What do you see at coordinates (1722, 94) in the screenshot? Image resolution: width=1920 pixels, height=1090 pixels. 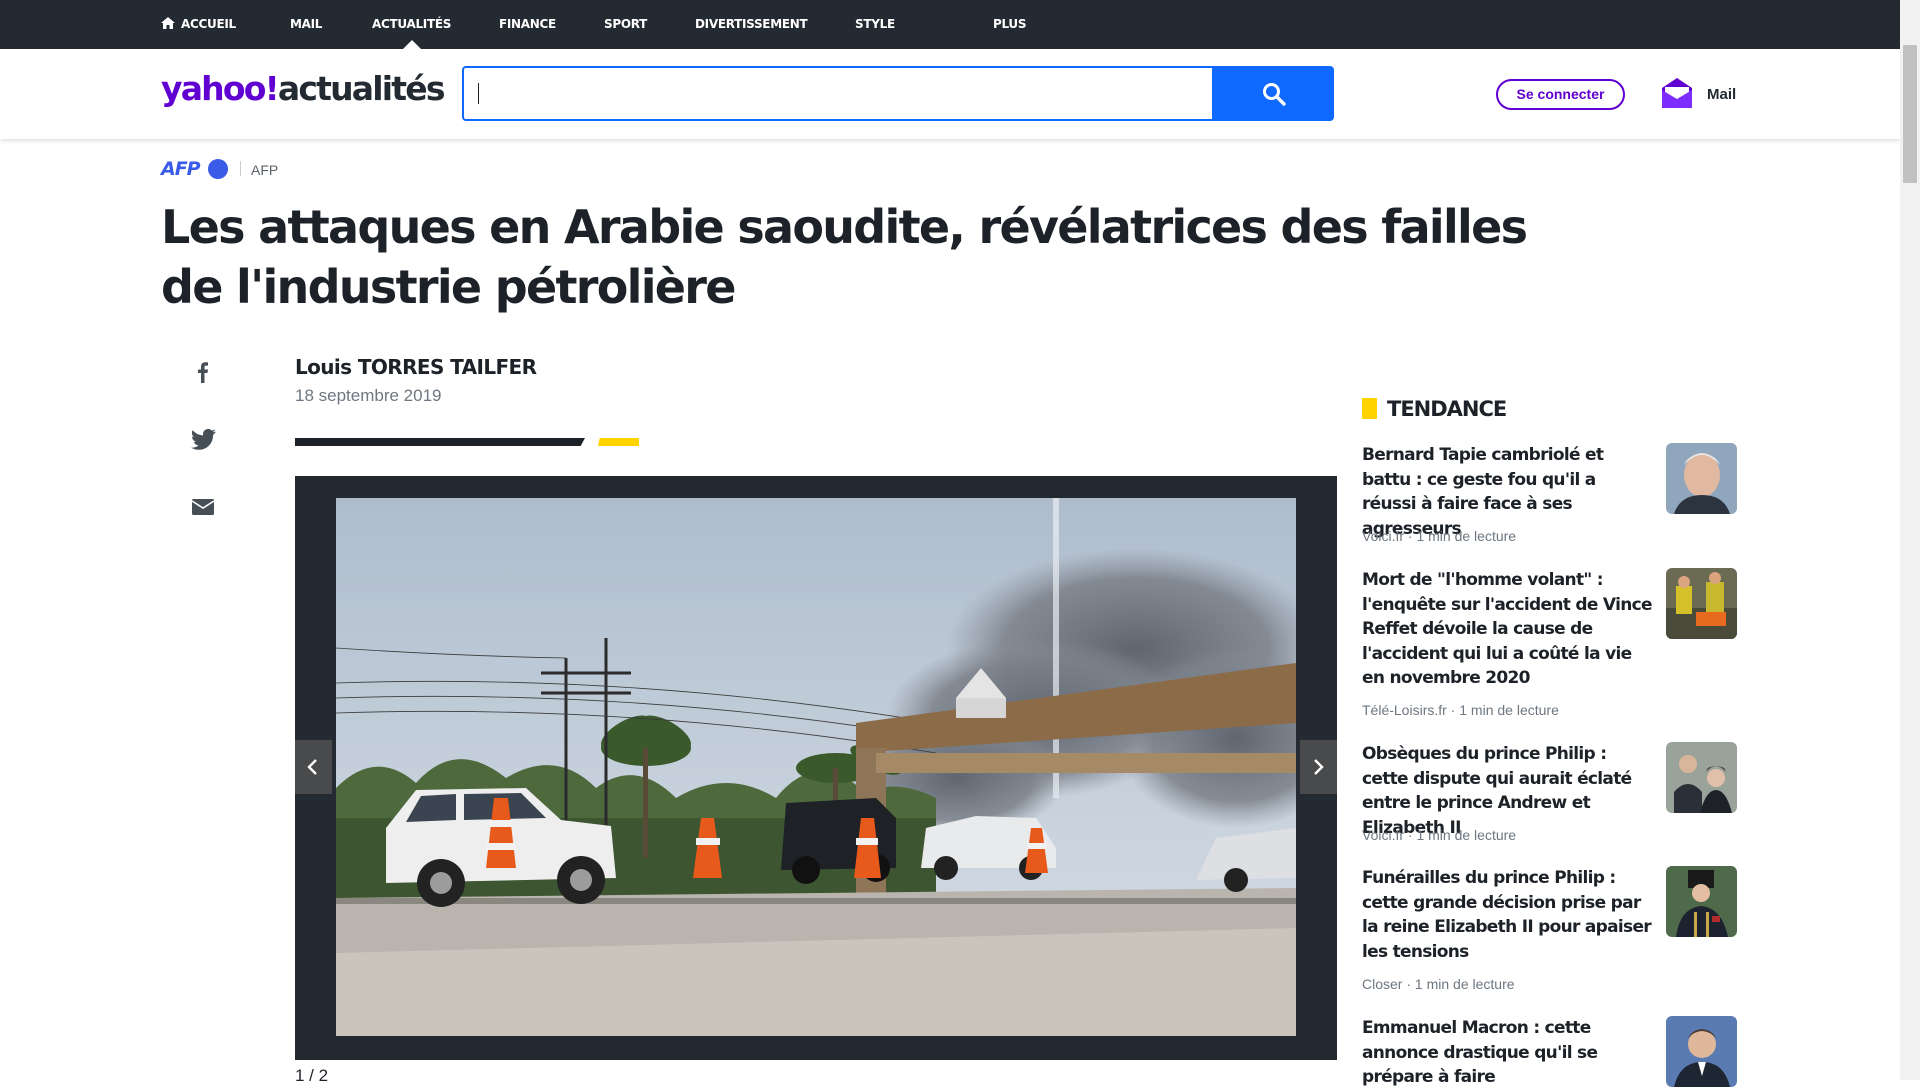 I see `mail-label: Mail` at bounding box center [1722, 94].